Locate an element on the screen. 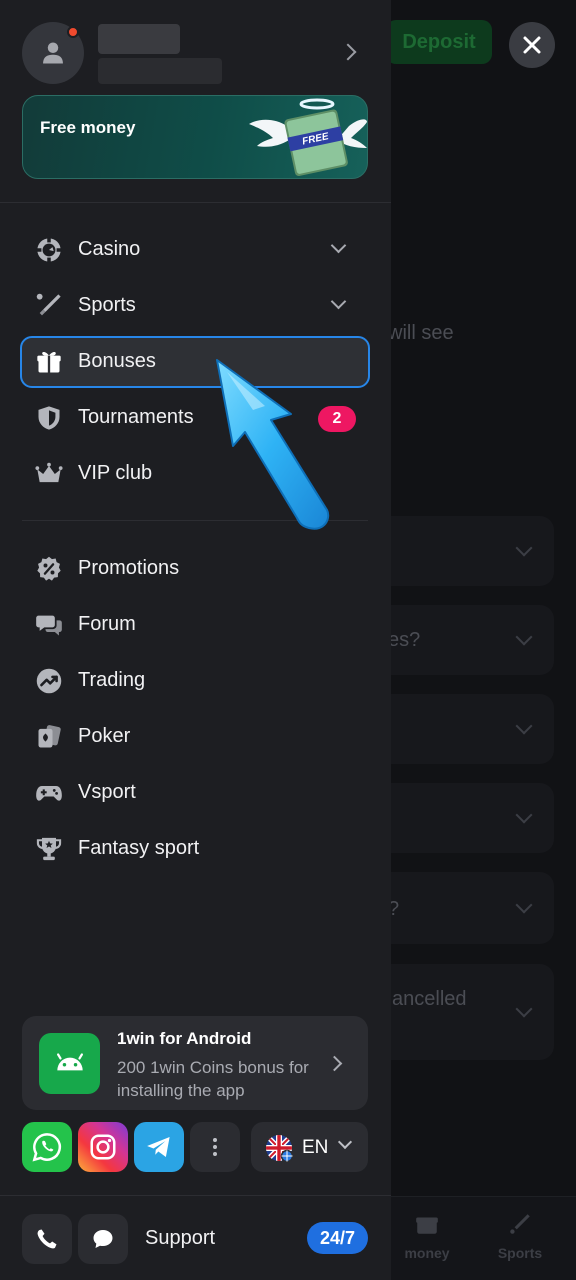 This screenshot has width=576, height=1280. menu-item-label: Forum is located at coordinates (107, 624).